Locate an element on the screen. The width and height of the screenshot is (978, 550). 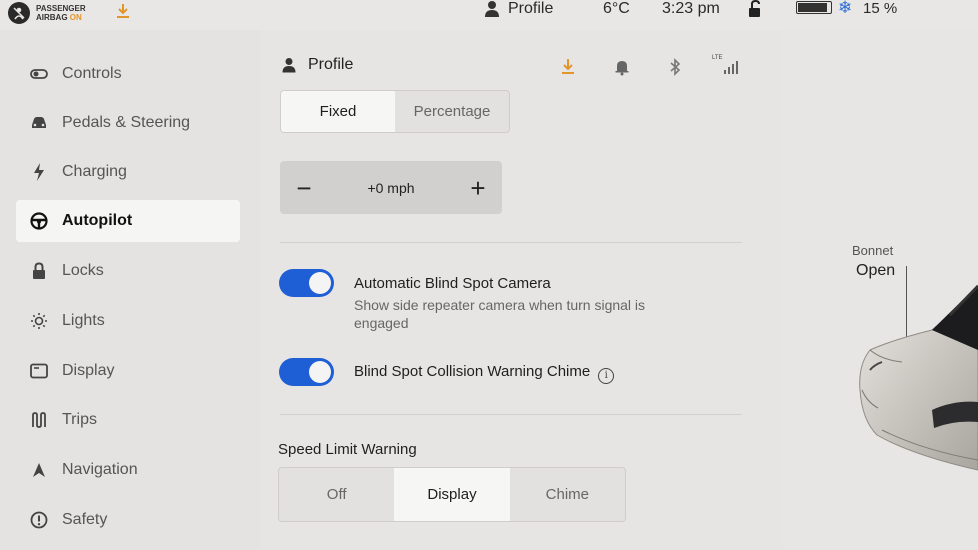
speed-offset-value: +0 mph is located at coordinates (391, 187).